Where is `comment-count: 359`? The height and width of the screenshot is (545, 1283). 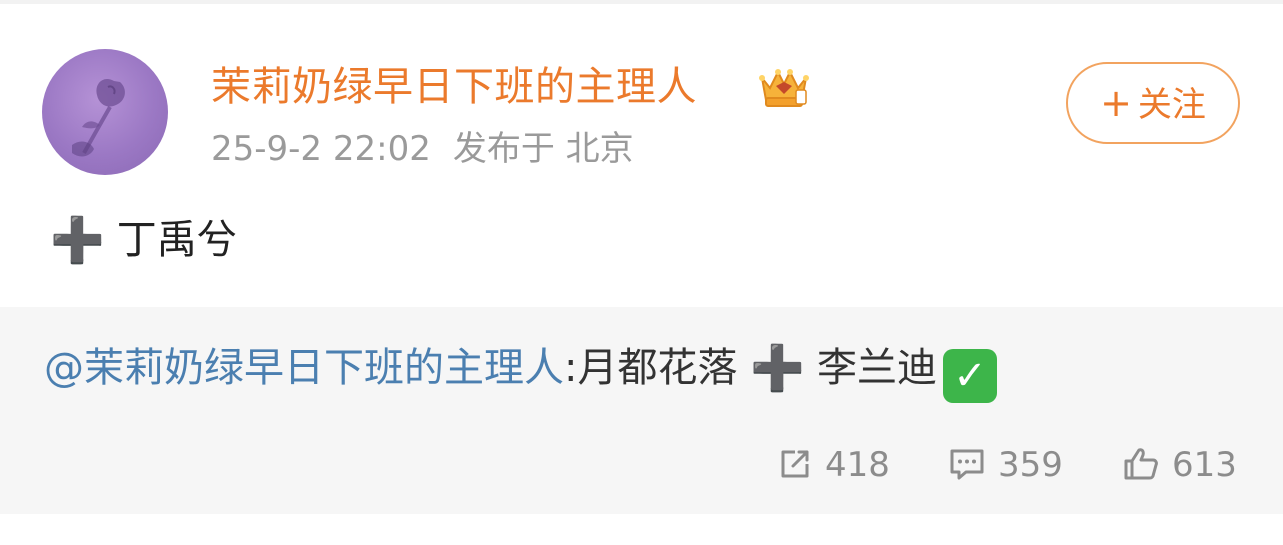 comment-count: 359 is located at coordinates (1030, 465).